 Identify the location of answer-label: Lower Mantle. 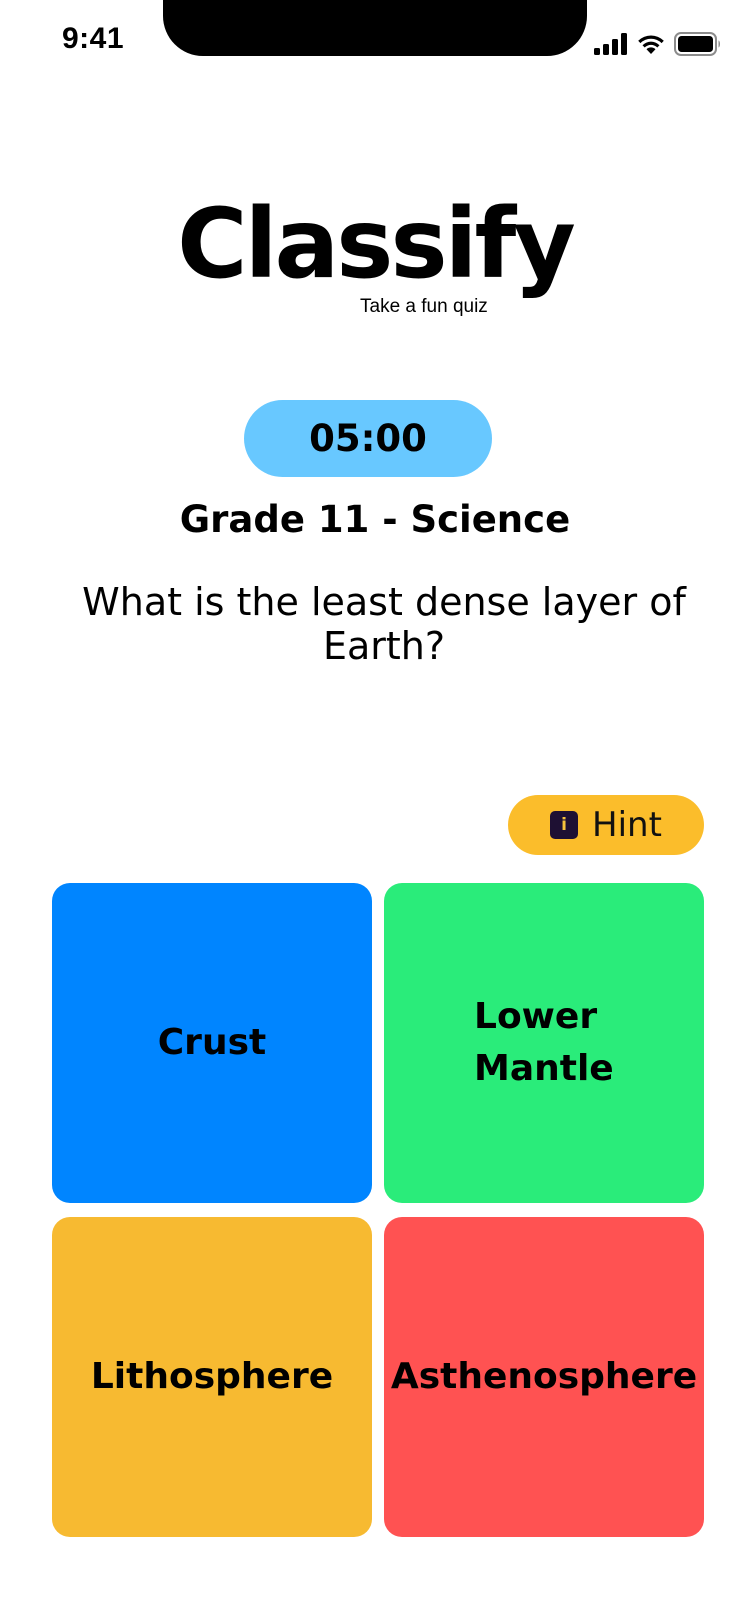
(544, 1042).